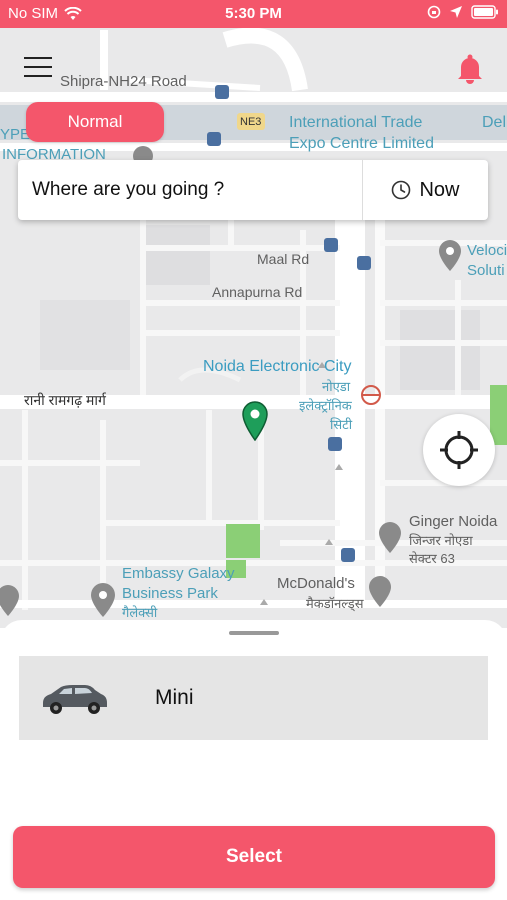 The width and height of the screenshot is (507, 900). I want to click on map-label-mcd-2: मैकडॉनल्ड्स, so click(335, 603).